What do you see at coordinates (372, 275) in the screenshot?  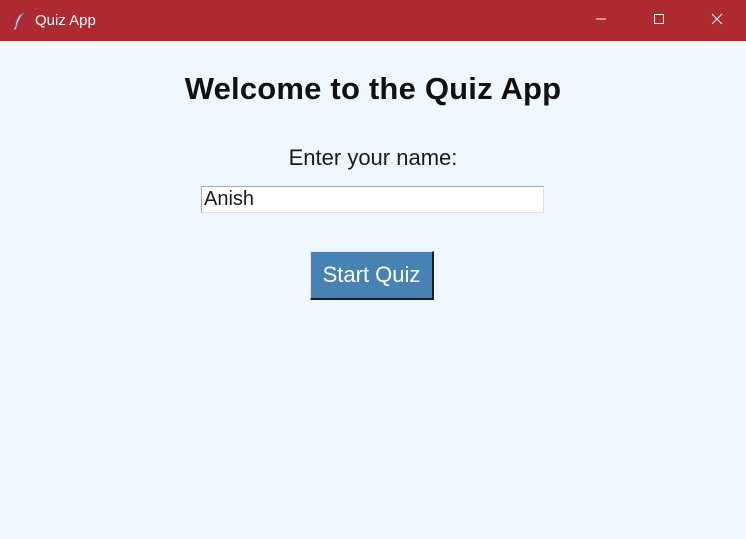 I see `start-quiz-button: Start Quiz` at bounding box center [372, 275].